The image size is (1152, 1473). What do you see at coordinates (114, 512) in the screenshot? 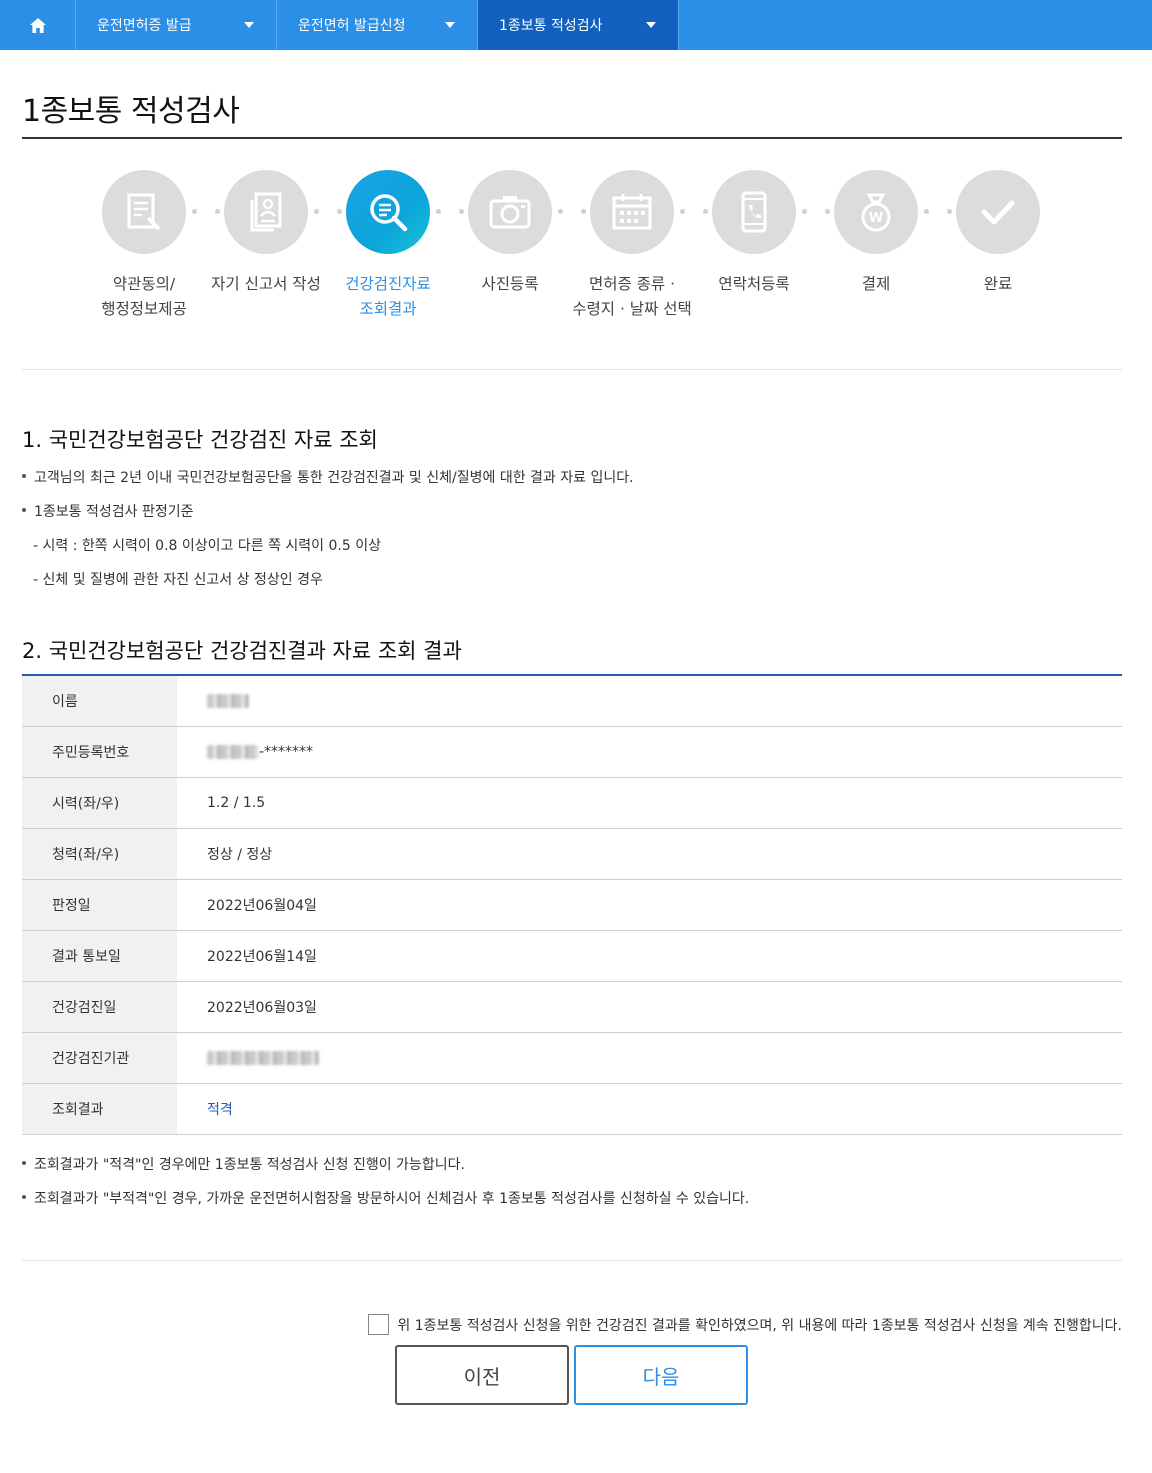
I see `info-text: 1종보통 적성검사 판정기준` at bounding box center [114, 512].